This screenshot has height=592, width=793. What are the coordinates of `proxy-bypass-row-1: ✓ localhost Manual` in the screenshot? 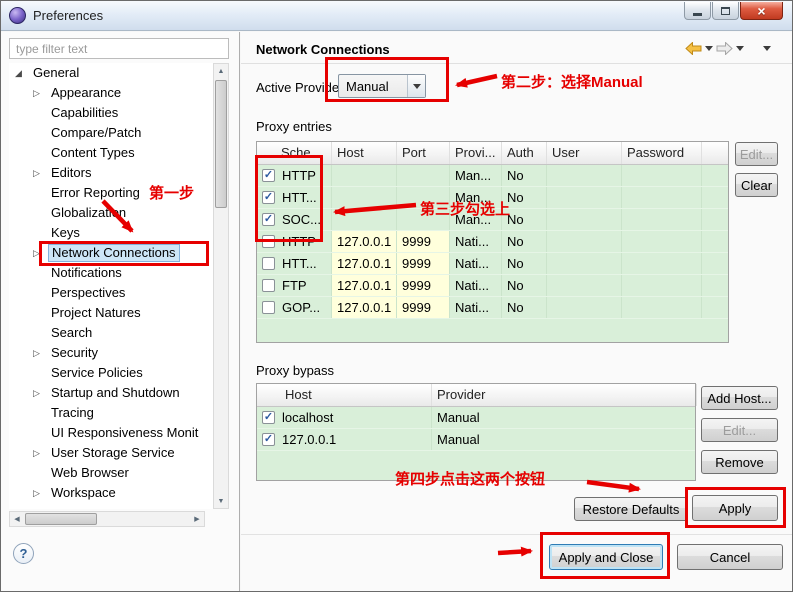 It's located at (476, 418).